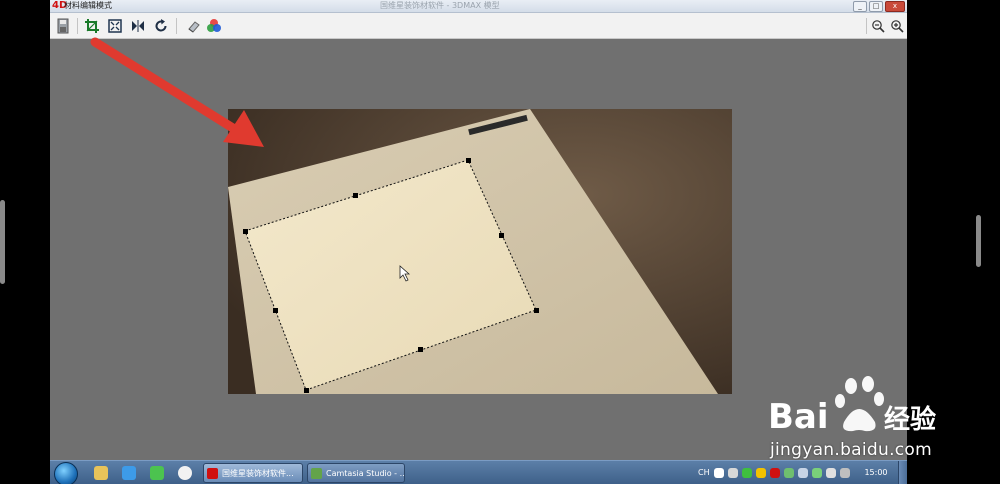 Image resolution: width=1000 pixels, height=484 pixels. What do you see at coordinates (897, 26) in the screenshot?
I see `zoom-in-icon` at bounding box center [897, 26].